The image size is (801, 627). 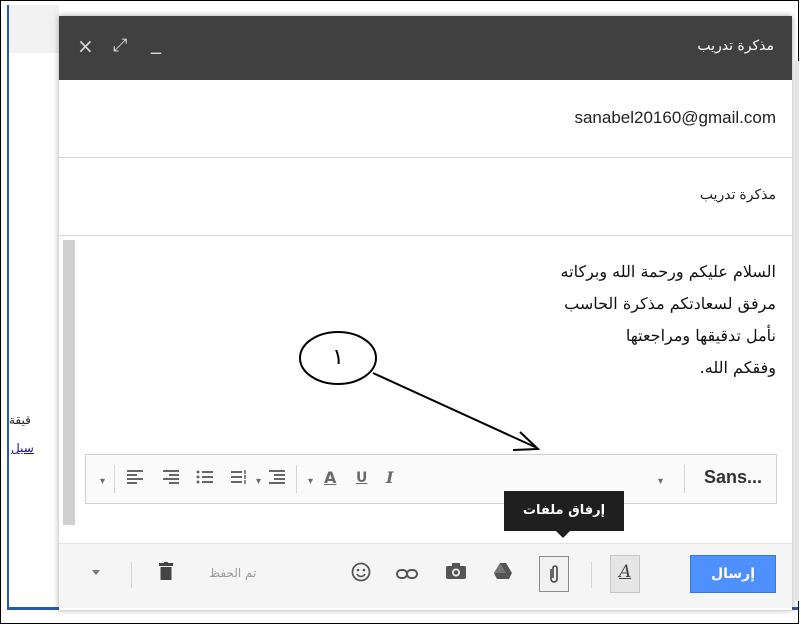 I want to click on drive-icon, so click(x=503, y=573).